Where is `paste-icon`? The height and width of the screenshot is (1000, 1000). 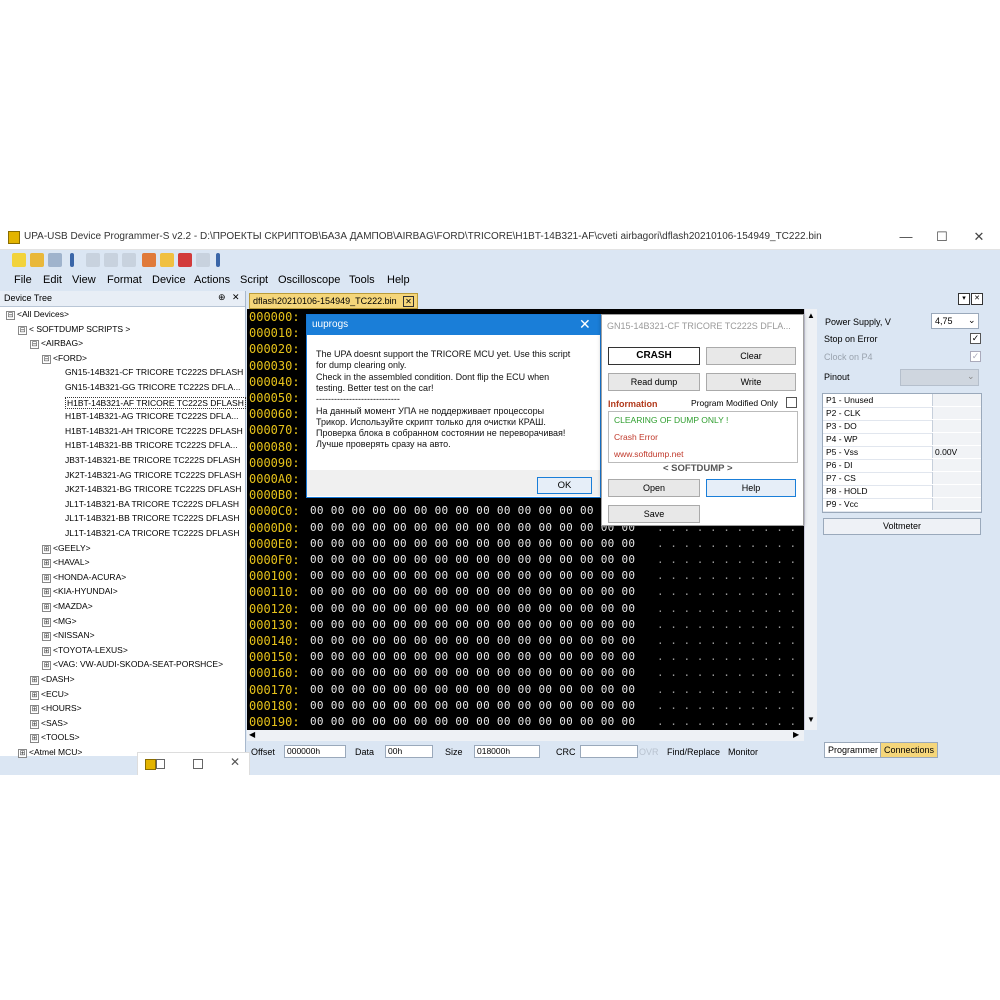
paste-icon is located at coordinates (129, 260).